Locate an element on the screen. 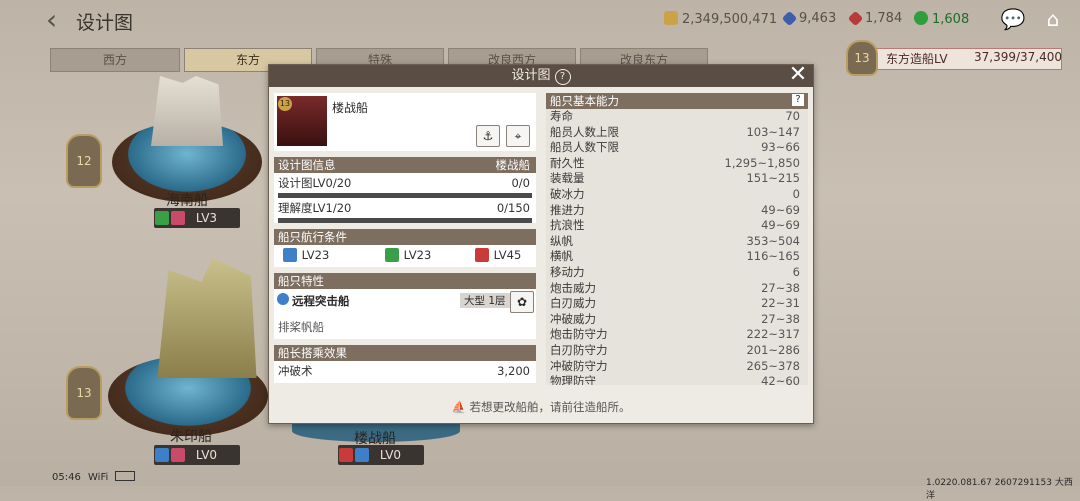 Image resolution: width=1080 pixels, height=501 pixels. trait-name: 远程突击船 is located at coordinates (321, 301).